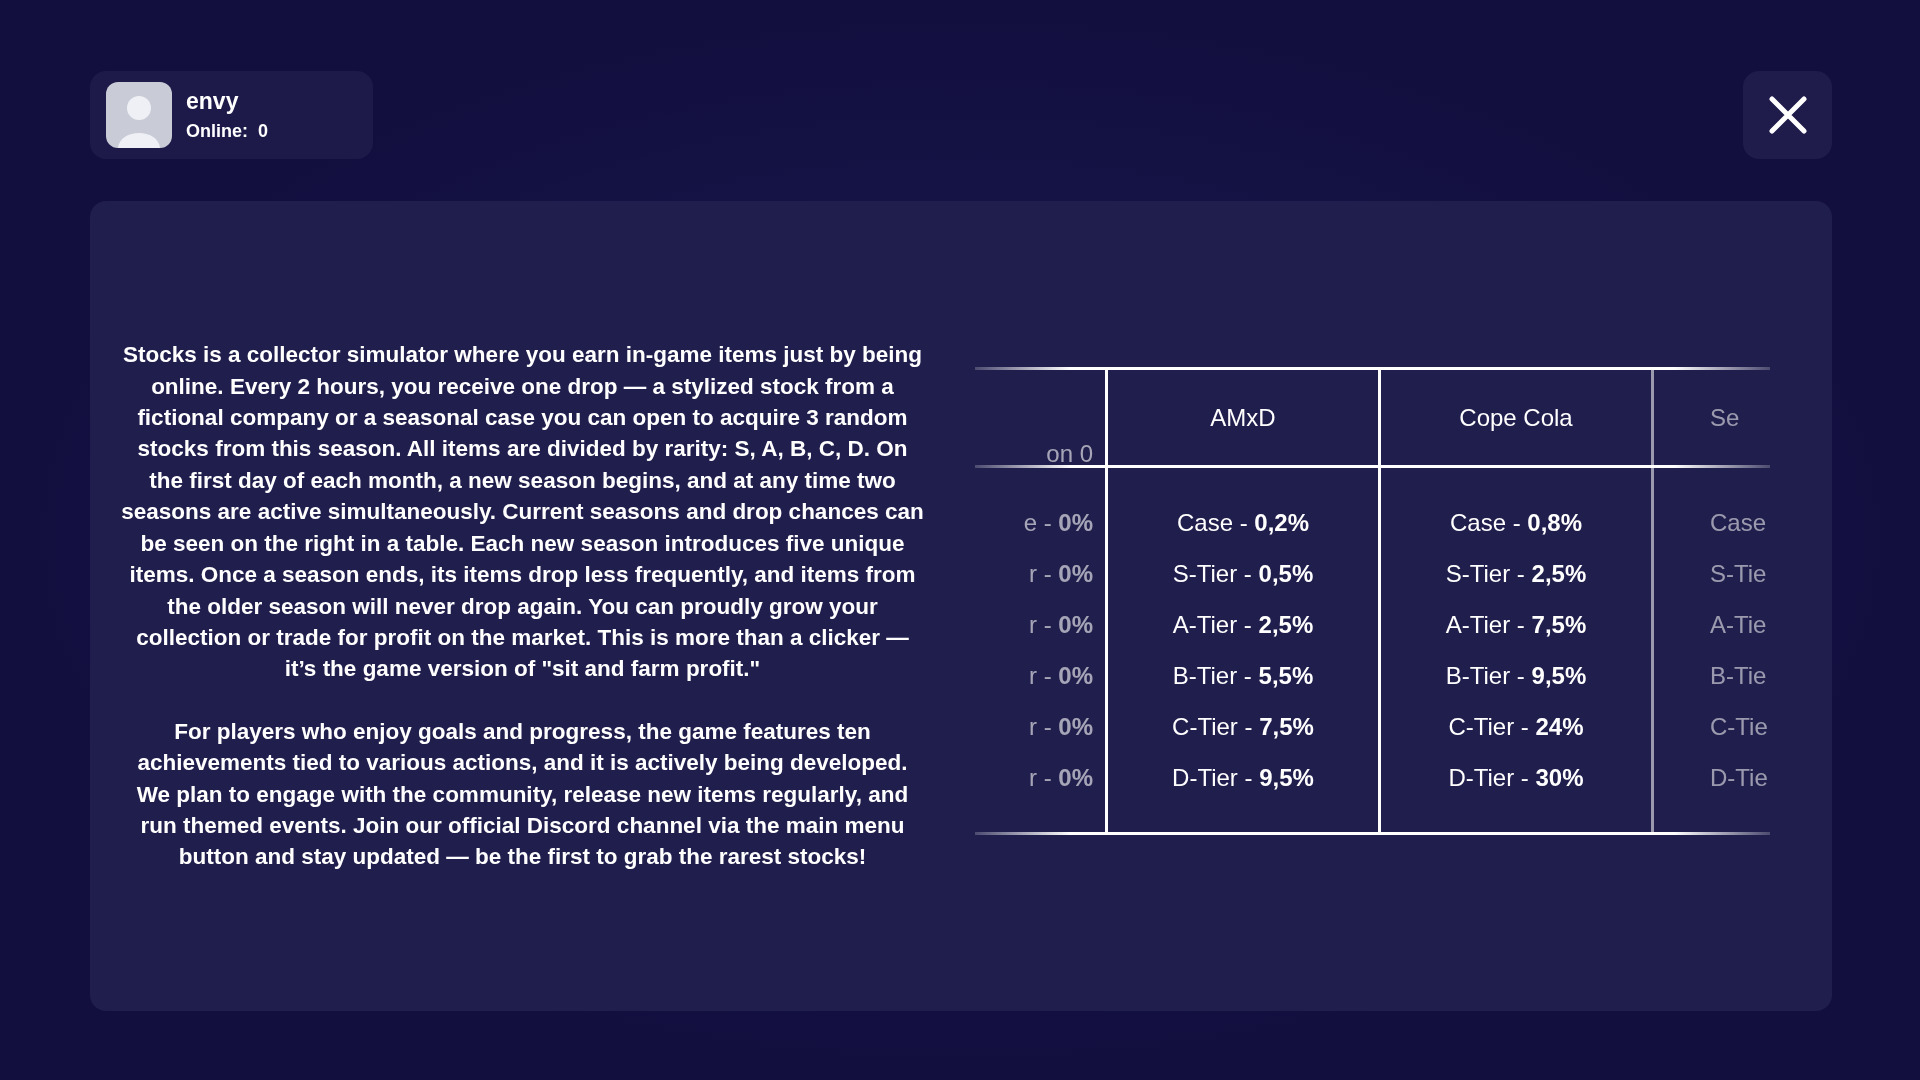 The image size is (1920, 1080). What do you see at coordinates (522, 512) in the screenshot?
I see `description-paragraph: Stocks is a collector simulator where you earn in-game items just by being online. Every 2 hours, you receive one drop — a stylized stock from a fictional company or a seasonal case you can open to acquire 3 random stocks from this season. All items are divided by rarity: S, A, B, C, D. On the first day of each month, a new season begins, and at any time two seasons are active simultaneously. Current seasons and drop chances can be seen on the right in a table. Each new season introduces five unique items. Once a season ends, its items drop less frequently, and items from the older season will never drop again. You can proudly grow your collection or trade for profit on the market. This is more than a clicker — it’s the game version of "sit and farm profit."` at bounding box center [522, 512].